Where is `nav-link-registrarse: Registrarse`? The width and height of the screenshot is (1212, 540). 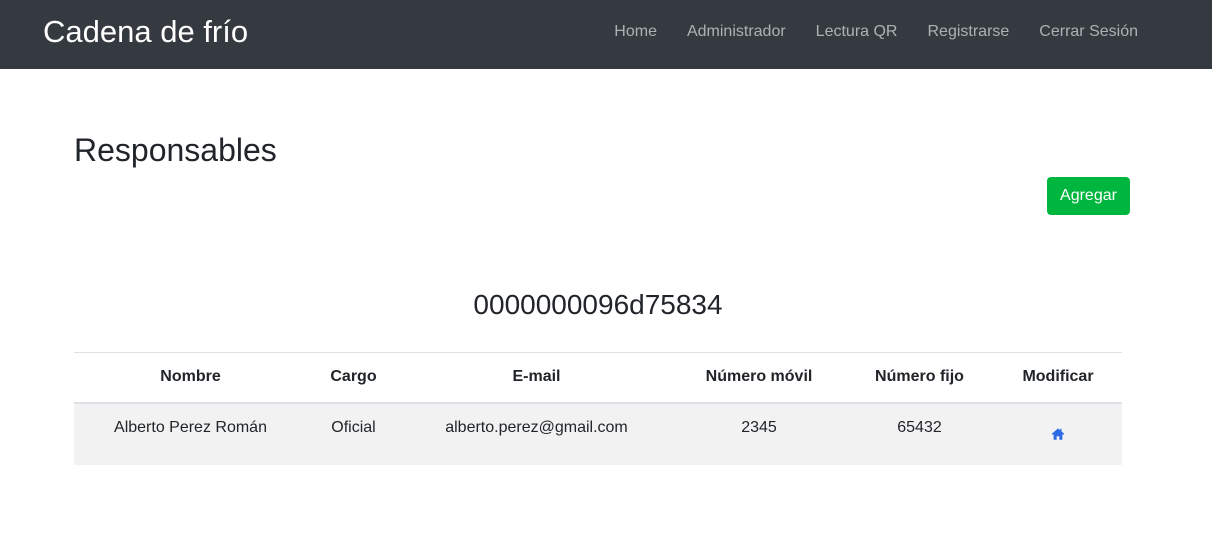
nav-link-registrarse: Registrarse is located at coordinates (968, 31).